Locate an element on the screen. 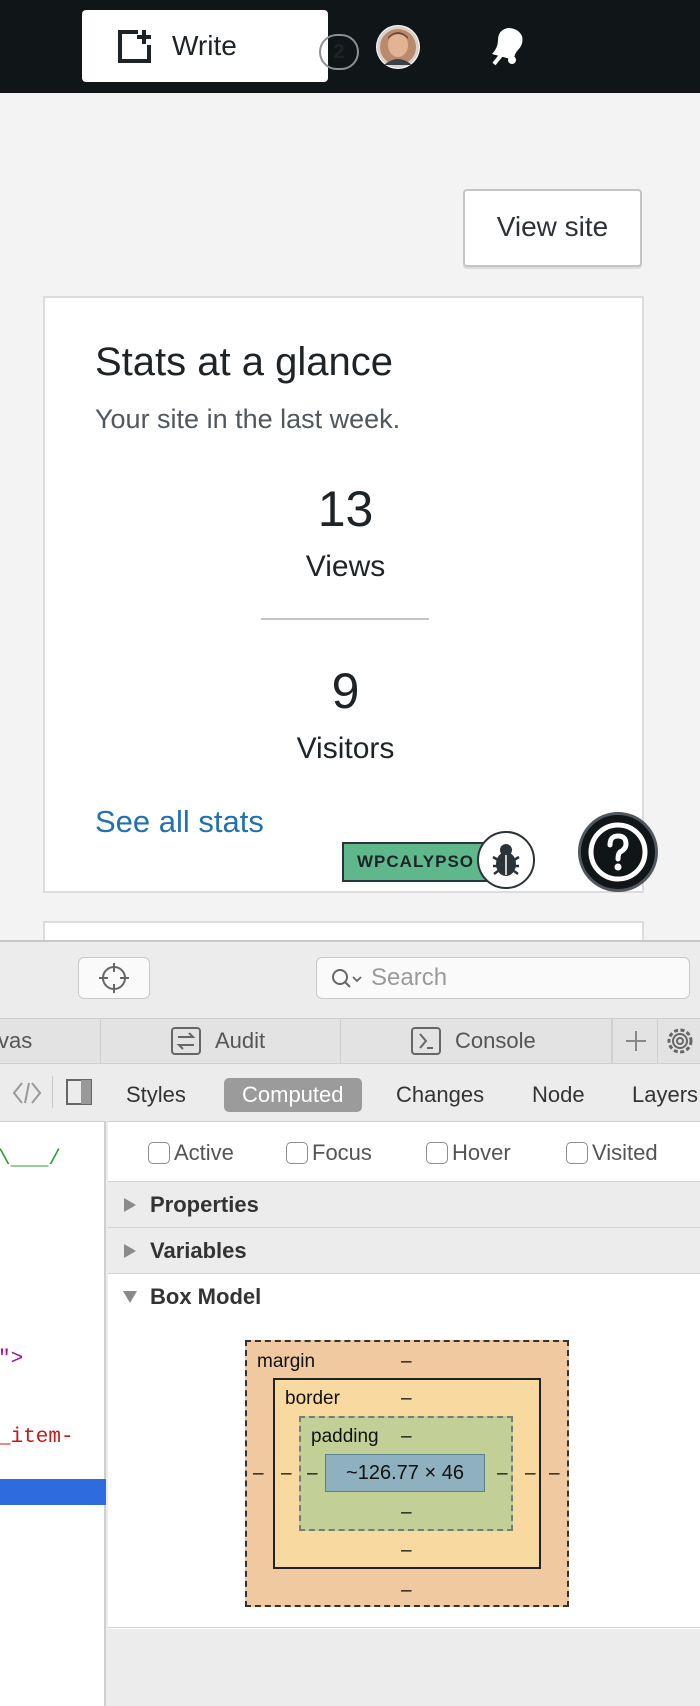 The width and height of the screenshot is (700, 1706). card-subtitle: Your site in the last week. is located at coordinates (248, 419).